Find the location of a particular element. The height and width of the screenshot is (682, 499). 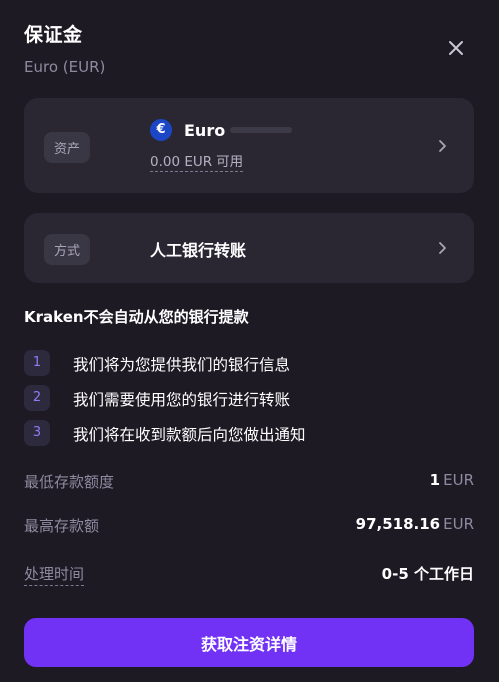

processing-time-row: 处理时间 0-5 个工作日 is located at coordinates (249, 574).